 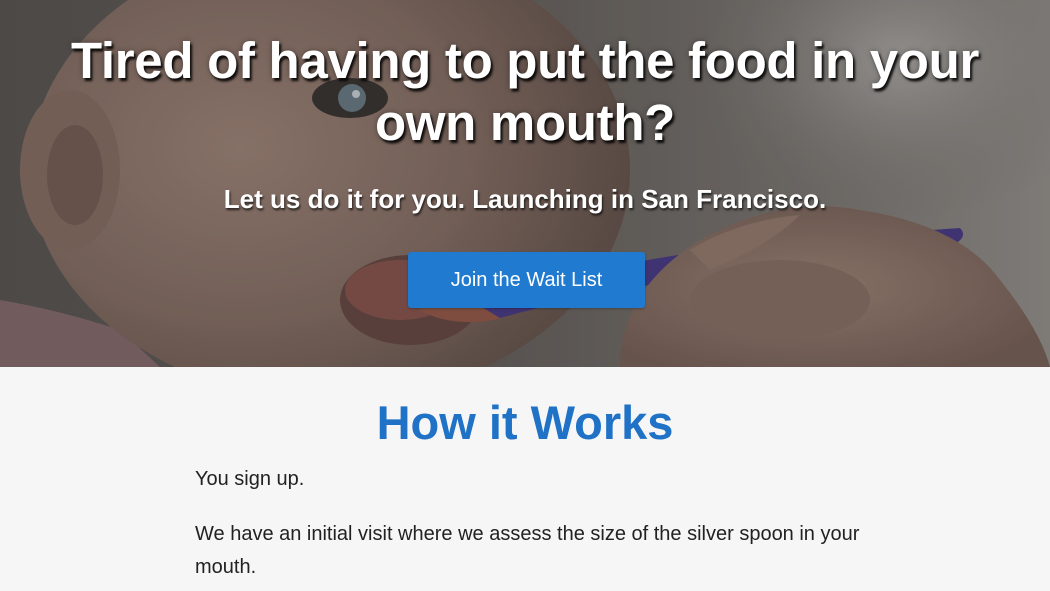 What do you see at coordinates (526, 280) in the screenshot?
I see `join-wait-list-button: Join the Wait List` at bounding box center [526, 280].